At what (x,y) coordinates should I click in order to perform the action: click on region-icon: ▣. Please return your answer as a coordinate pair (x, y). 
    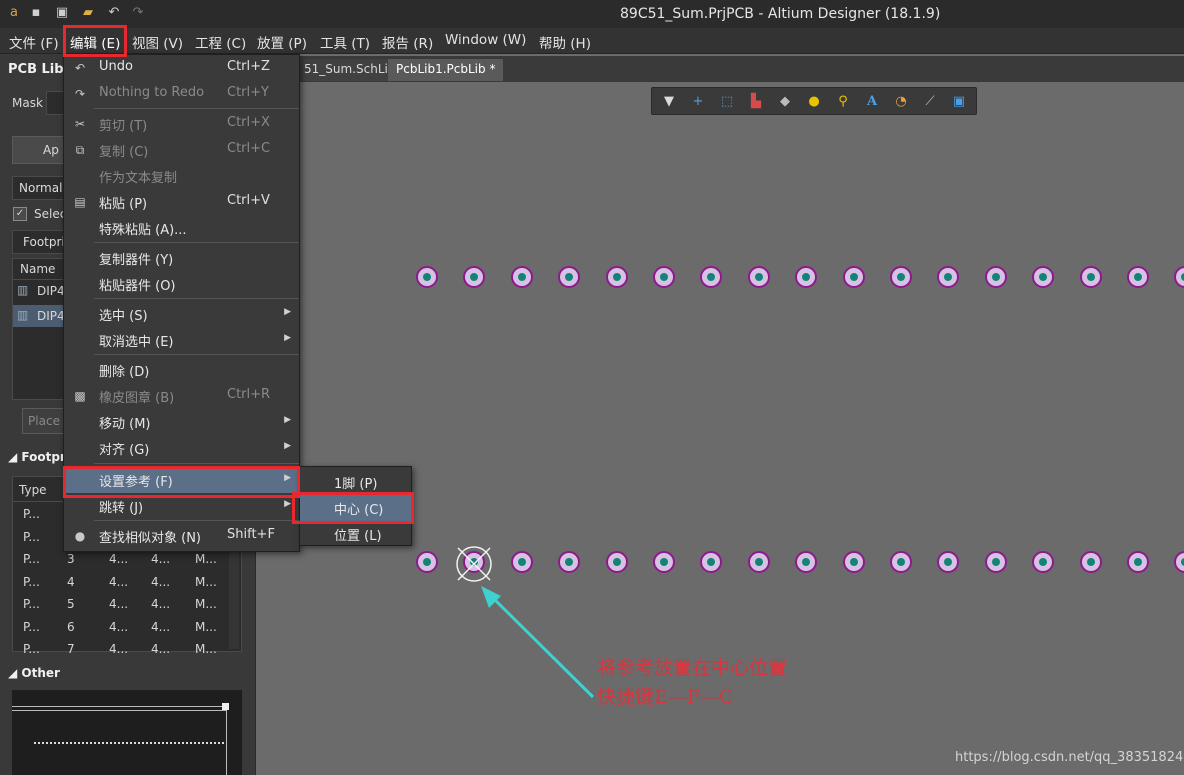
    Looking at the image, I should click on (959, 102).